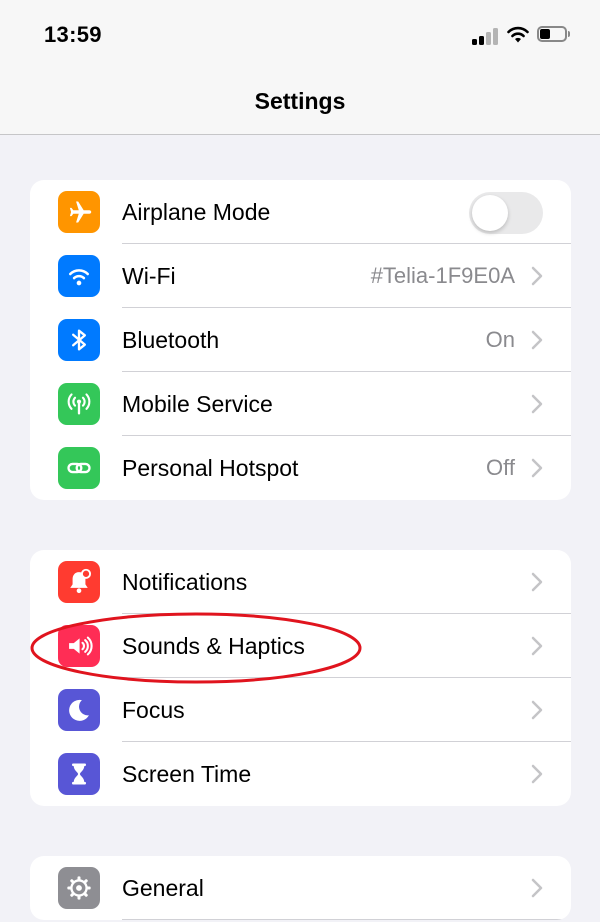 This screenshot has height=922, width=600. What do you see at coordinates (300, 468) in the screenshot?
I see `personal-hotspot-row: Personal Hotspot Off` at bounding box center [300, 468].